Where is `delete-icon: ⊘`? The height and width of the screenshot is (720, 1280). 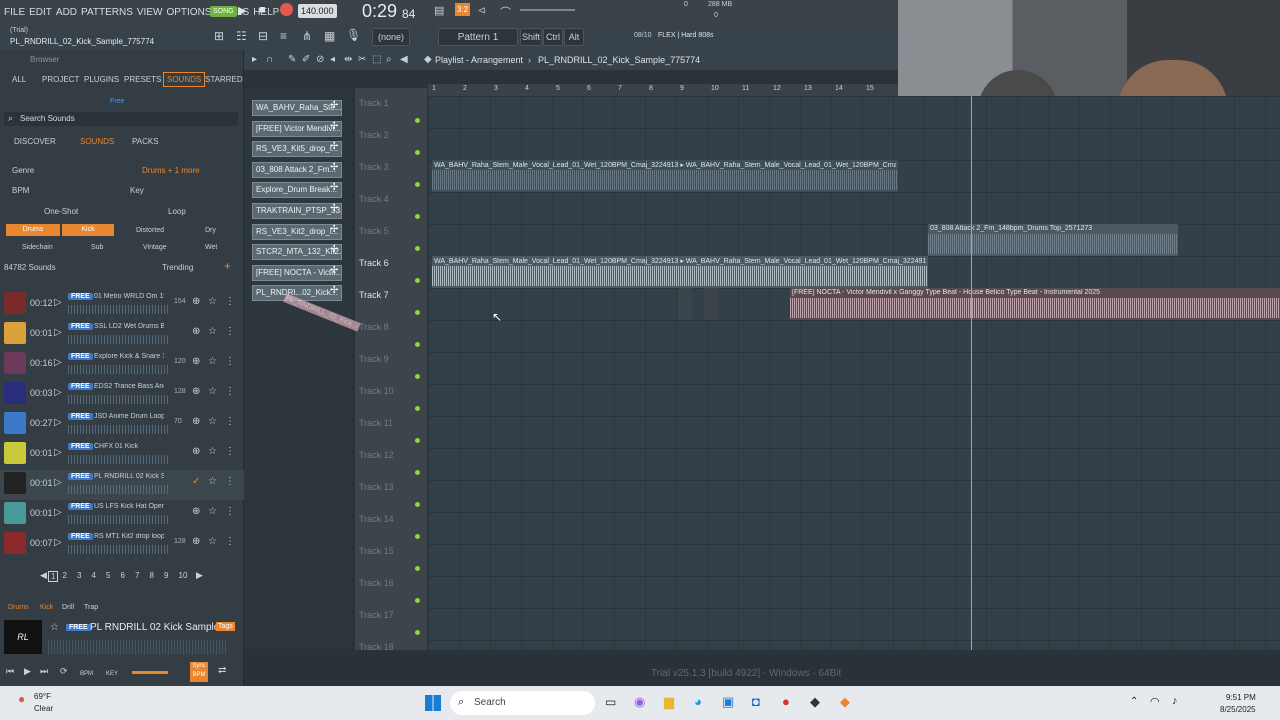 delete-icon: ⊘ is located at coordinates (320, 59).